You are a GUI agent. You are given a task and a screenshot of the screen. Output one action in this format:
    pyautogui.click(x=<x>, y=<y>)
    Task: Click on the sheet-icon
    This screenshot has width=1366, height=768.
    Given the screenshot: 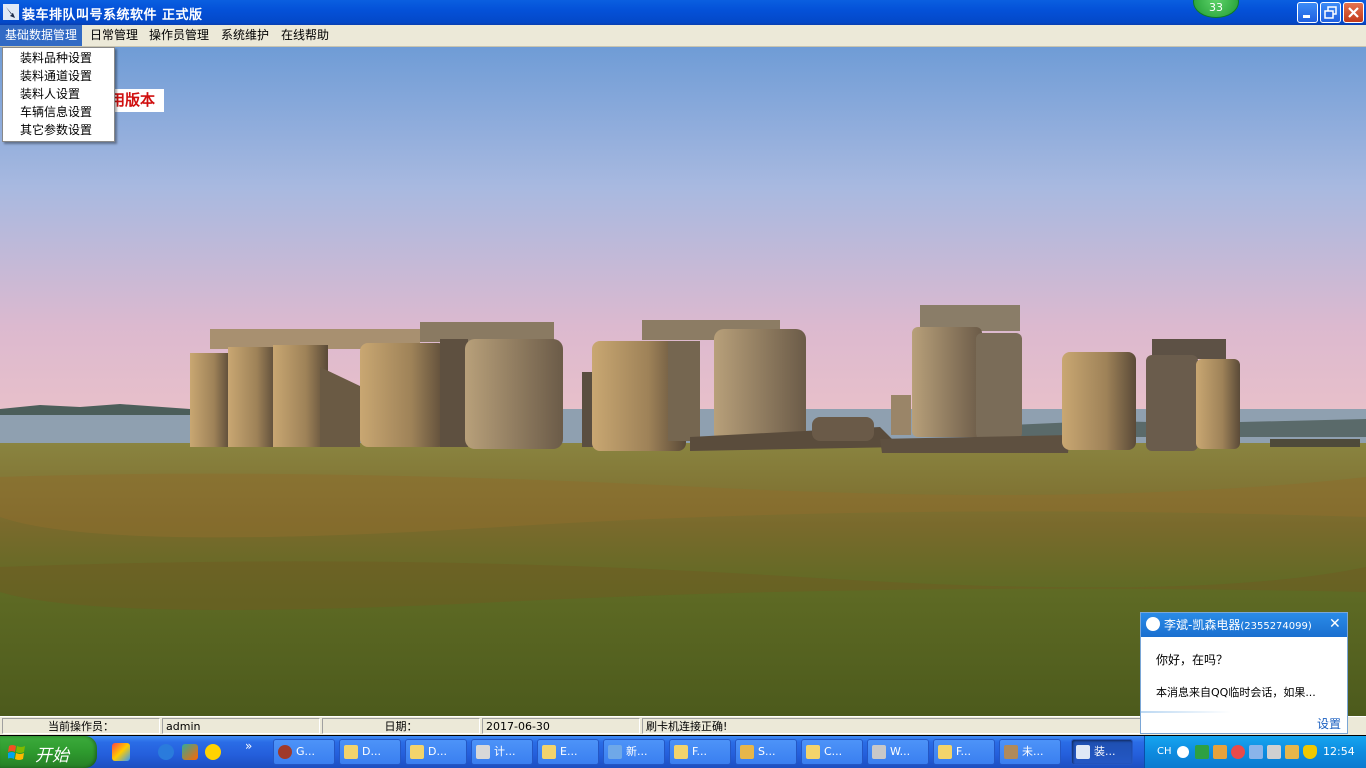 What is the action you would take?
    pyautogui.click(x=190, y=752)
    